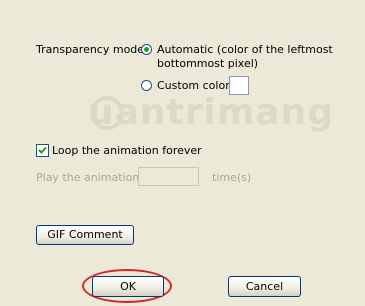 This screenshot has height=306, width=365. I want to click on radio-selected-dot, so click(146, 49).